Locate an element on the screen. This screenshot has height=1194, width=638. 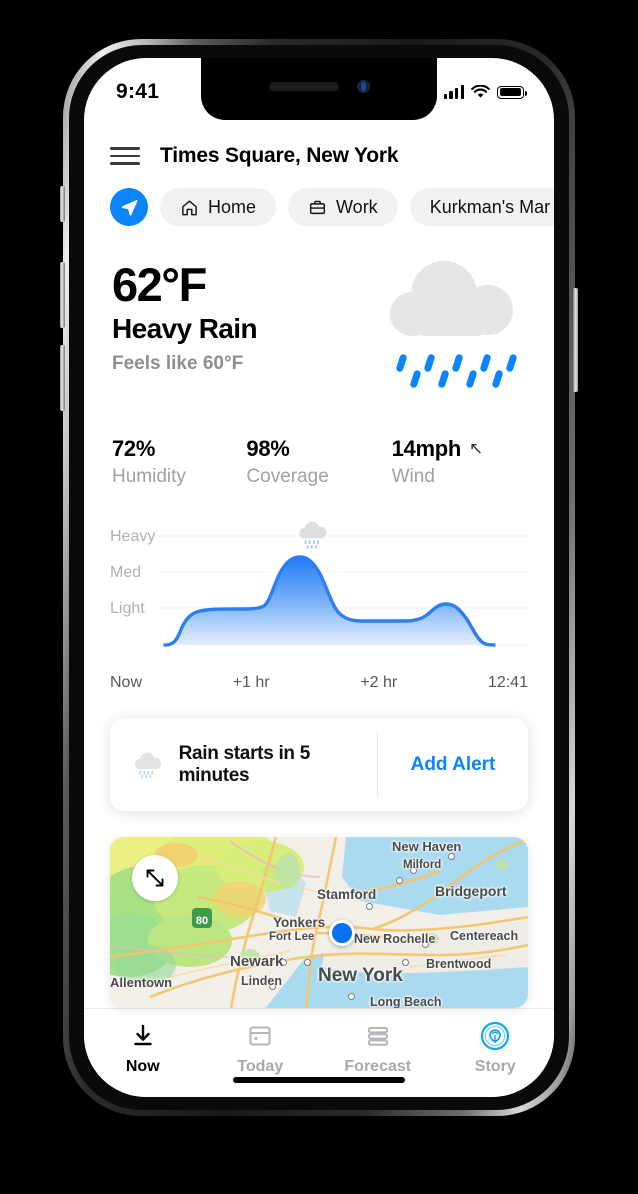
stat-wind-value: 14mph ↖ is located at coordinates (459, 449).